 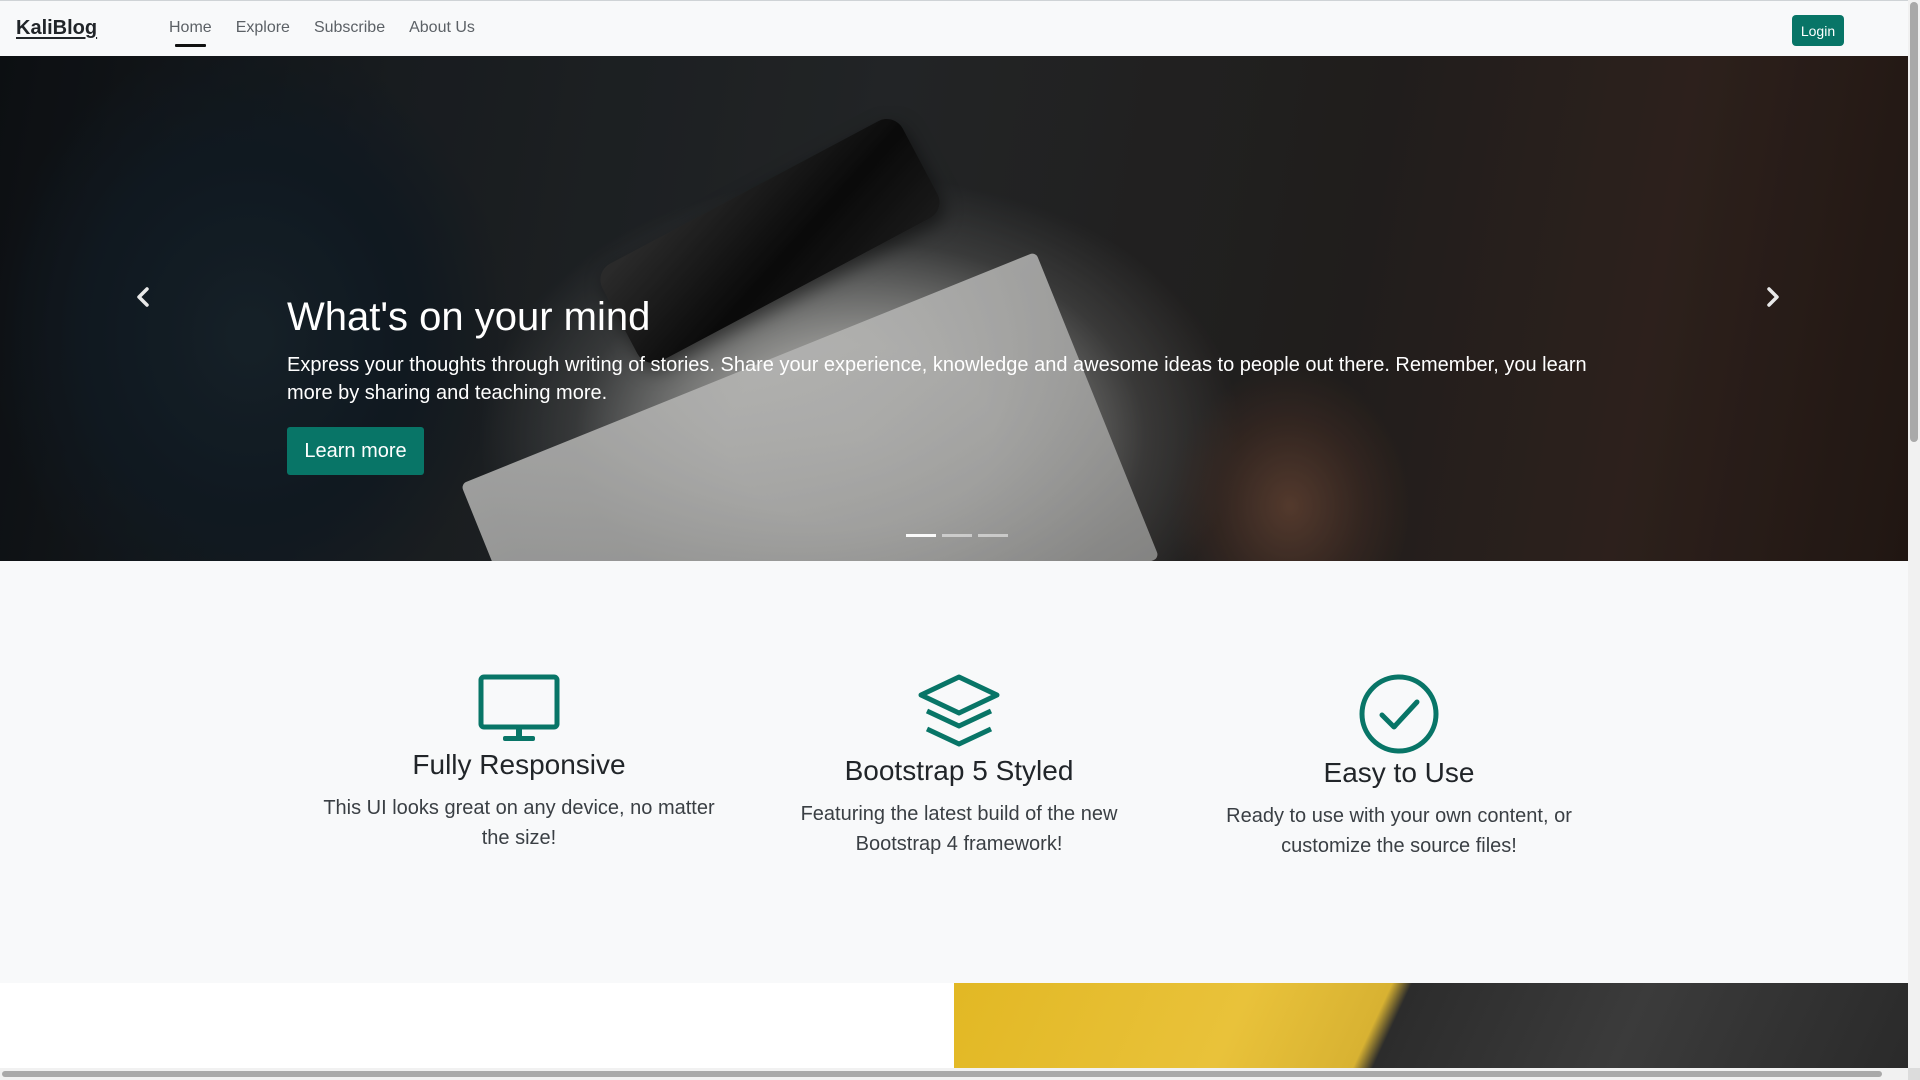 What do you see at coordinates (469, 317) in the screenshot?
I see `hero-title: What's on your mind` at bounding box center [469, 317].